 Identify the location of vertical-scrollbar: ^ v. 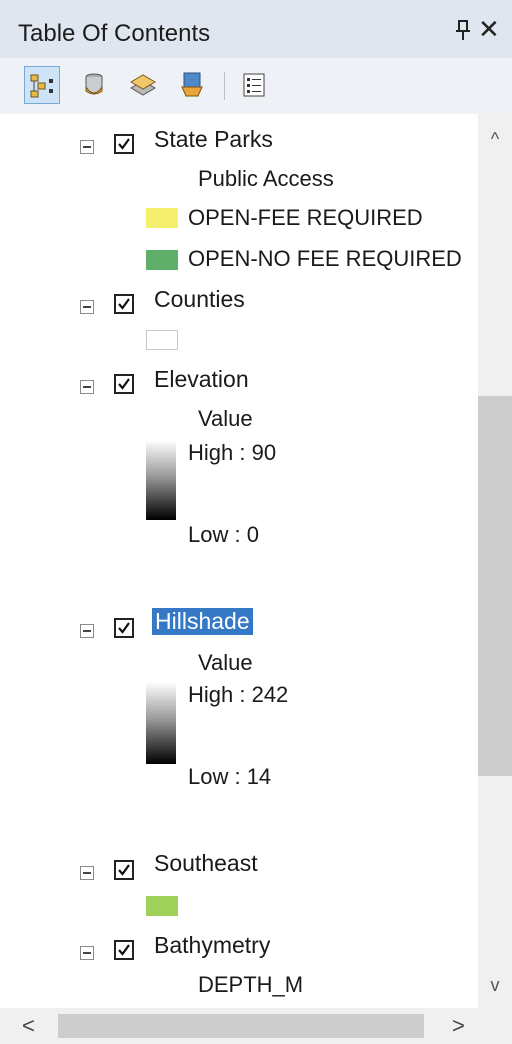
(495, 561).